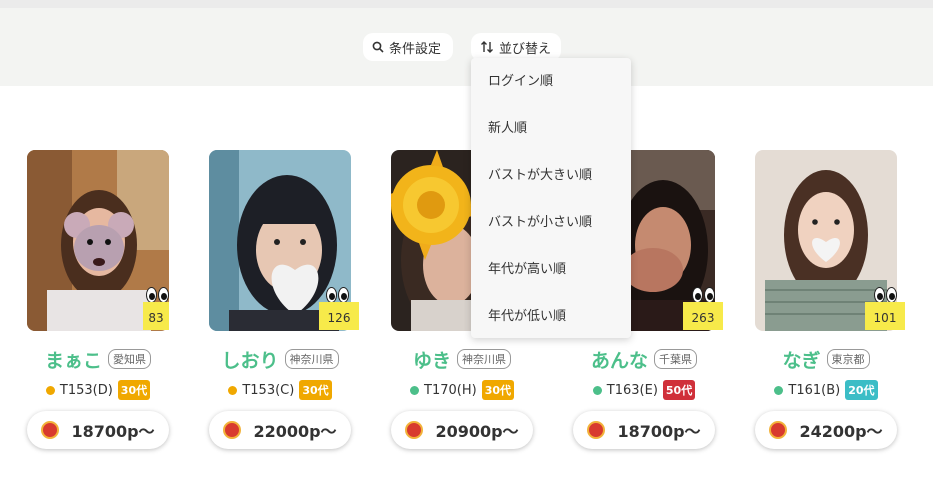  I want to click on sort-option-newcomer: 新人順, so click(507, 129).